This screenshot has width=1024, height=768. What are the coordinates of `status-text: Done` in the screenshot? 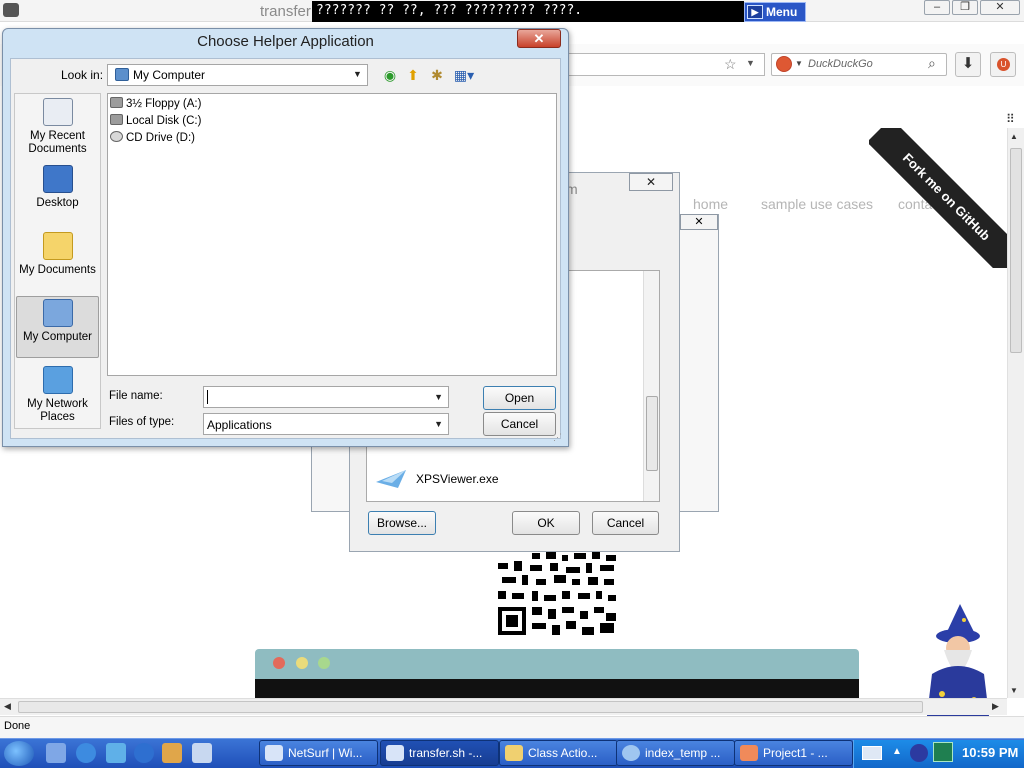 It's located at (17, 726).